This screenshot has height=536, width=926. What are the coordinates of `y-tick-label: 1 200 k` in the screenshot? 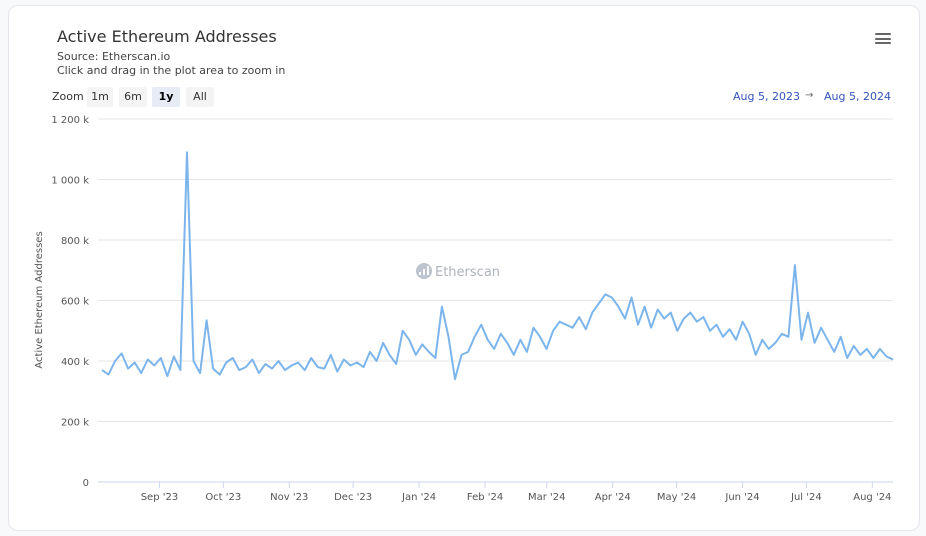 It's located at (70, 120).